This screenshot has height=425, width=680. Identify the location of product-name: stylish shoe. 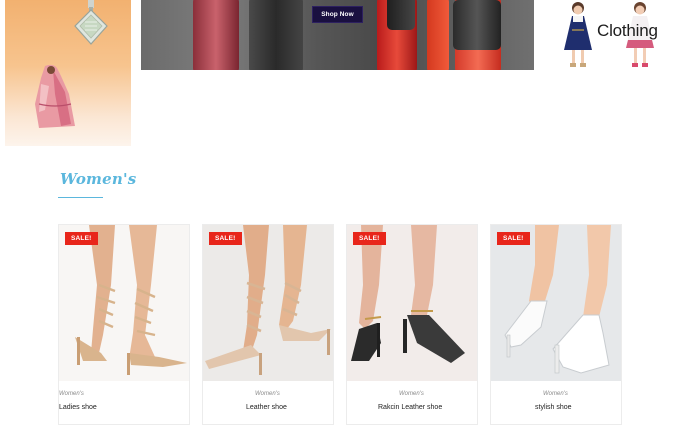
(553, 407).